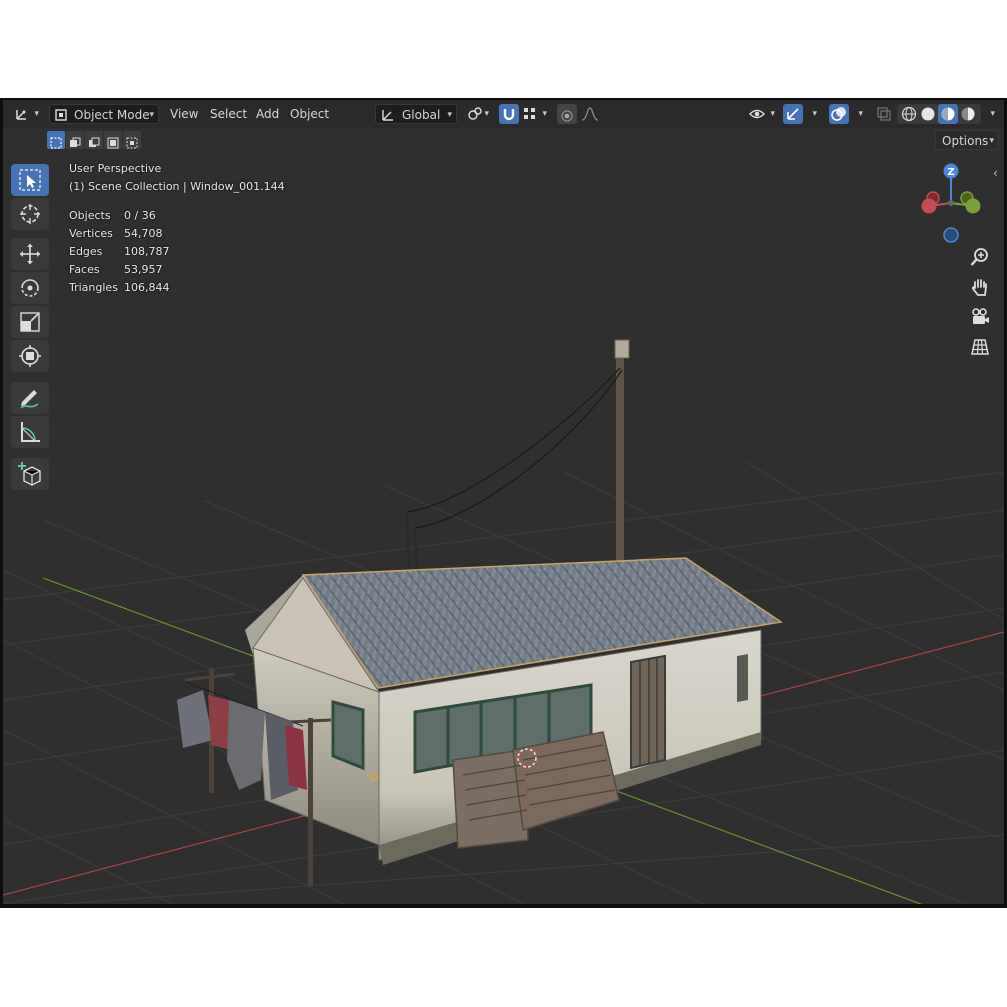  I want to click on select-intersect-icon, so click(132, 143).